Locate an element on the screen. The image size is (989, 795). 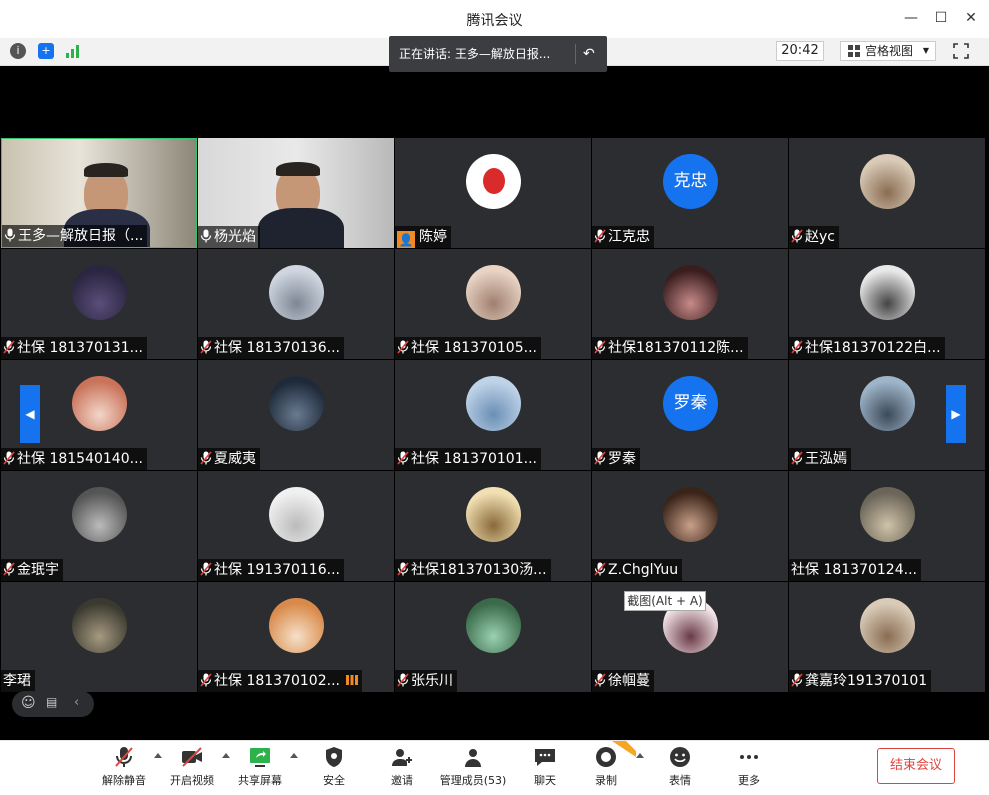
info-icon: i is located at coordinates (18, 51).